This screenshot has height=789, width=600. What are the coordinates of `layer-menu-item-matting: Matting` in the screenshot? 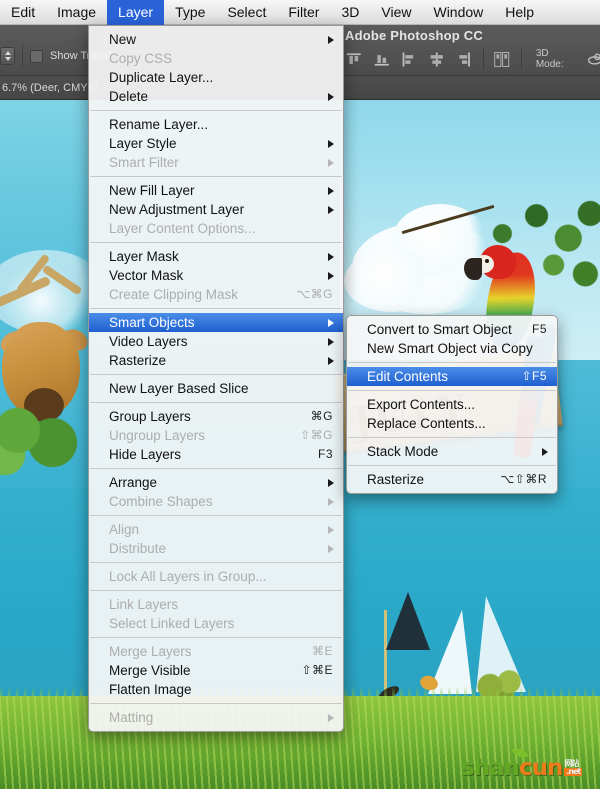 It's located at (216, 717).